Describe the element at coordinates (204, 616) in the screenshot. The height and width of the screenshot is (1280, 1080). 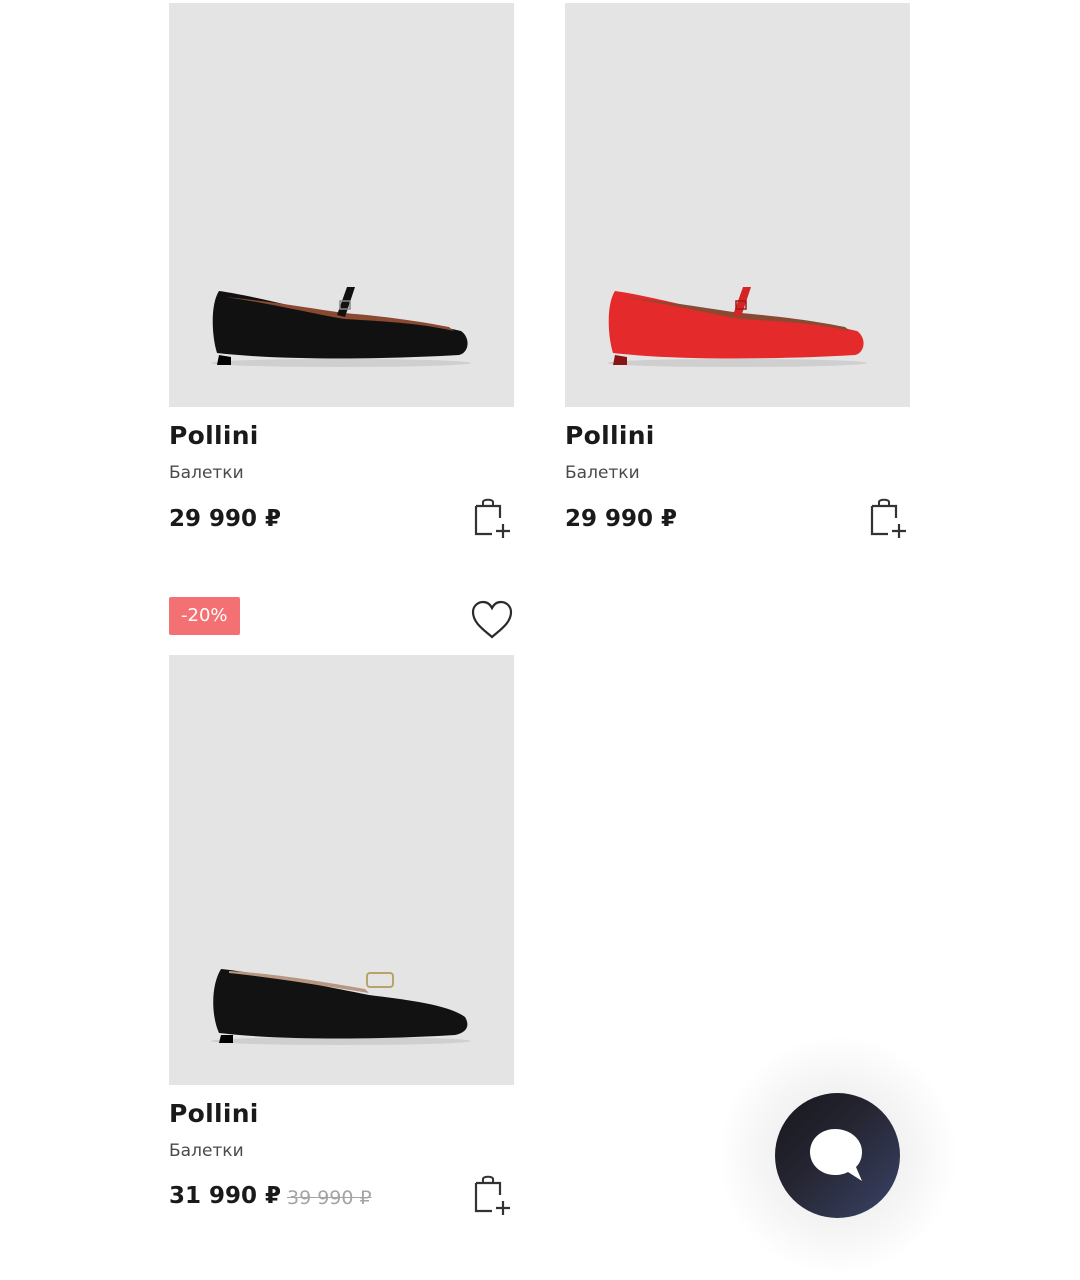
I see `discount-badge: -20%` at that location.